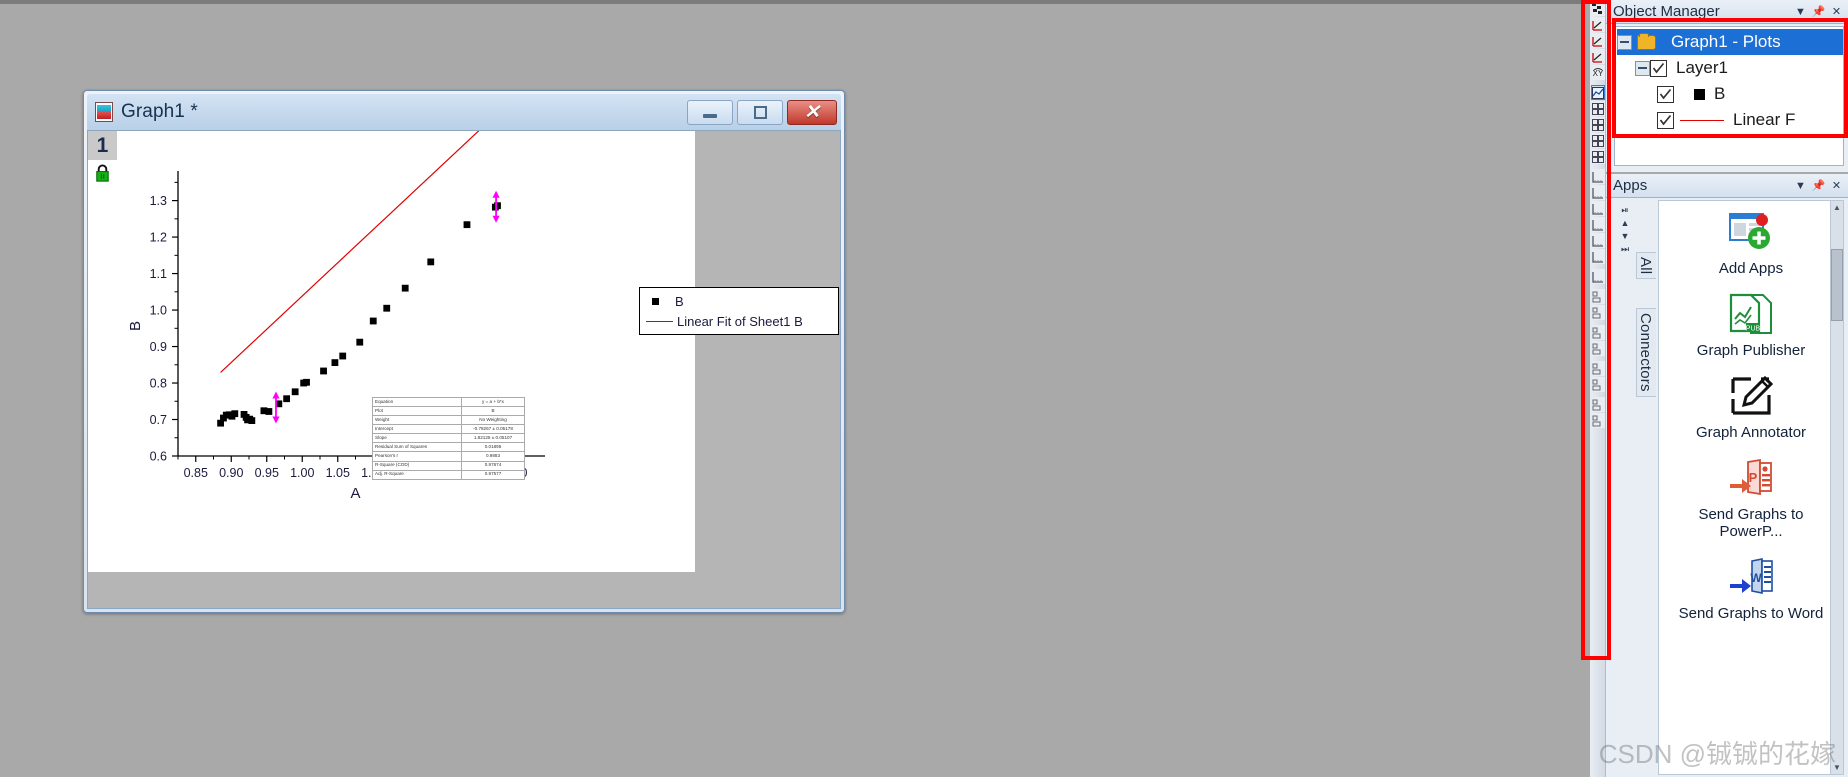  I want to click on graph-tools-toolbar: XY, so click(1598, 388).